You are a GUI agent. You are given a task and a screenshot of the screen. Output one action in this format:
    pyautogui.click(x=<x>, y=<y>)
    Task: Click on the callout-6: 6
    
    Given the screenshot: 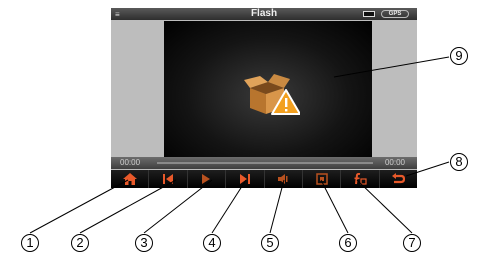 What is the action you would take?
    pyautogui.click(x=348, y=243)
    